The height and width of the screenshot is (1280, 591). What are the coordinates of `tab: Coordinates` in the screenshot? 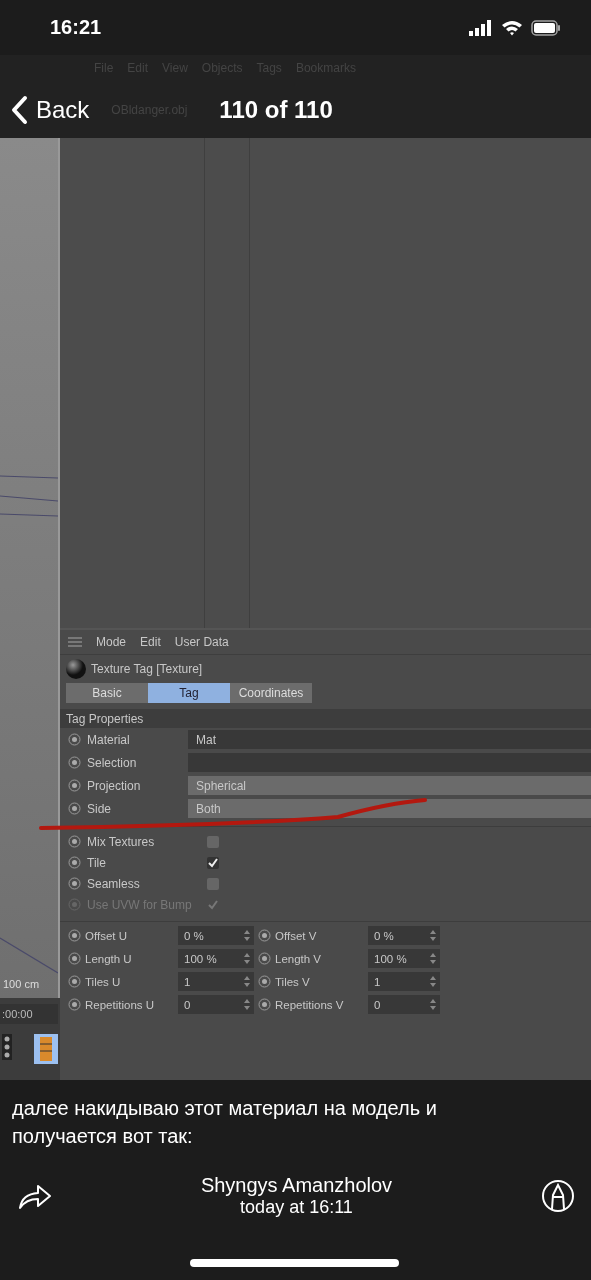 It's located at (271, 693).